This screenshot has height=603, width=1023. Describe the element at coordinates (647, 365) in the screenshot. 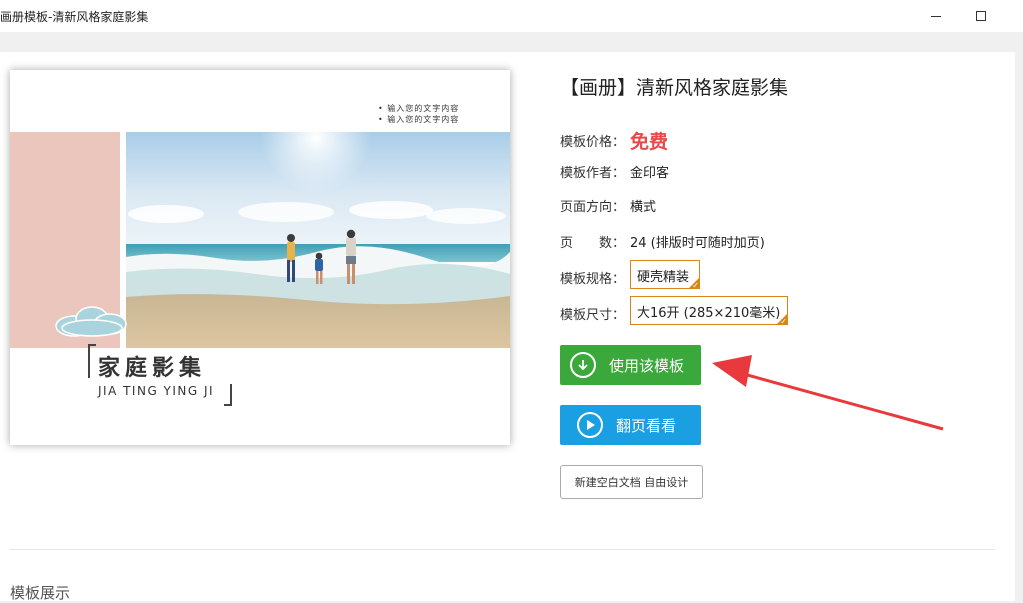

I see `use-template-label: 使用该模板` at that location.